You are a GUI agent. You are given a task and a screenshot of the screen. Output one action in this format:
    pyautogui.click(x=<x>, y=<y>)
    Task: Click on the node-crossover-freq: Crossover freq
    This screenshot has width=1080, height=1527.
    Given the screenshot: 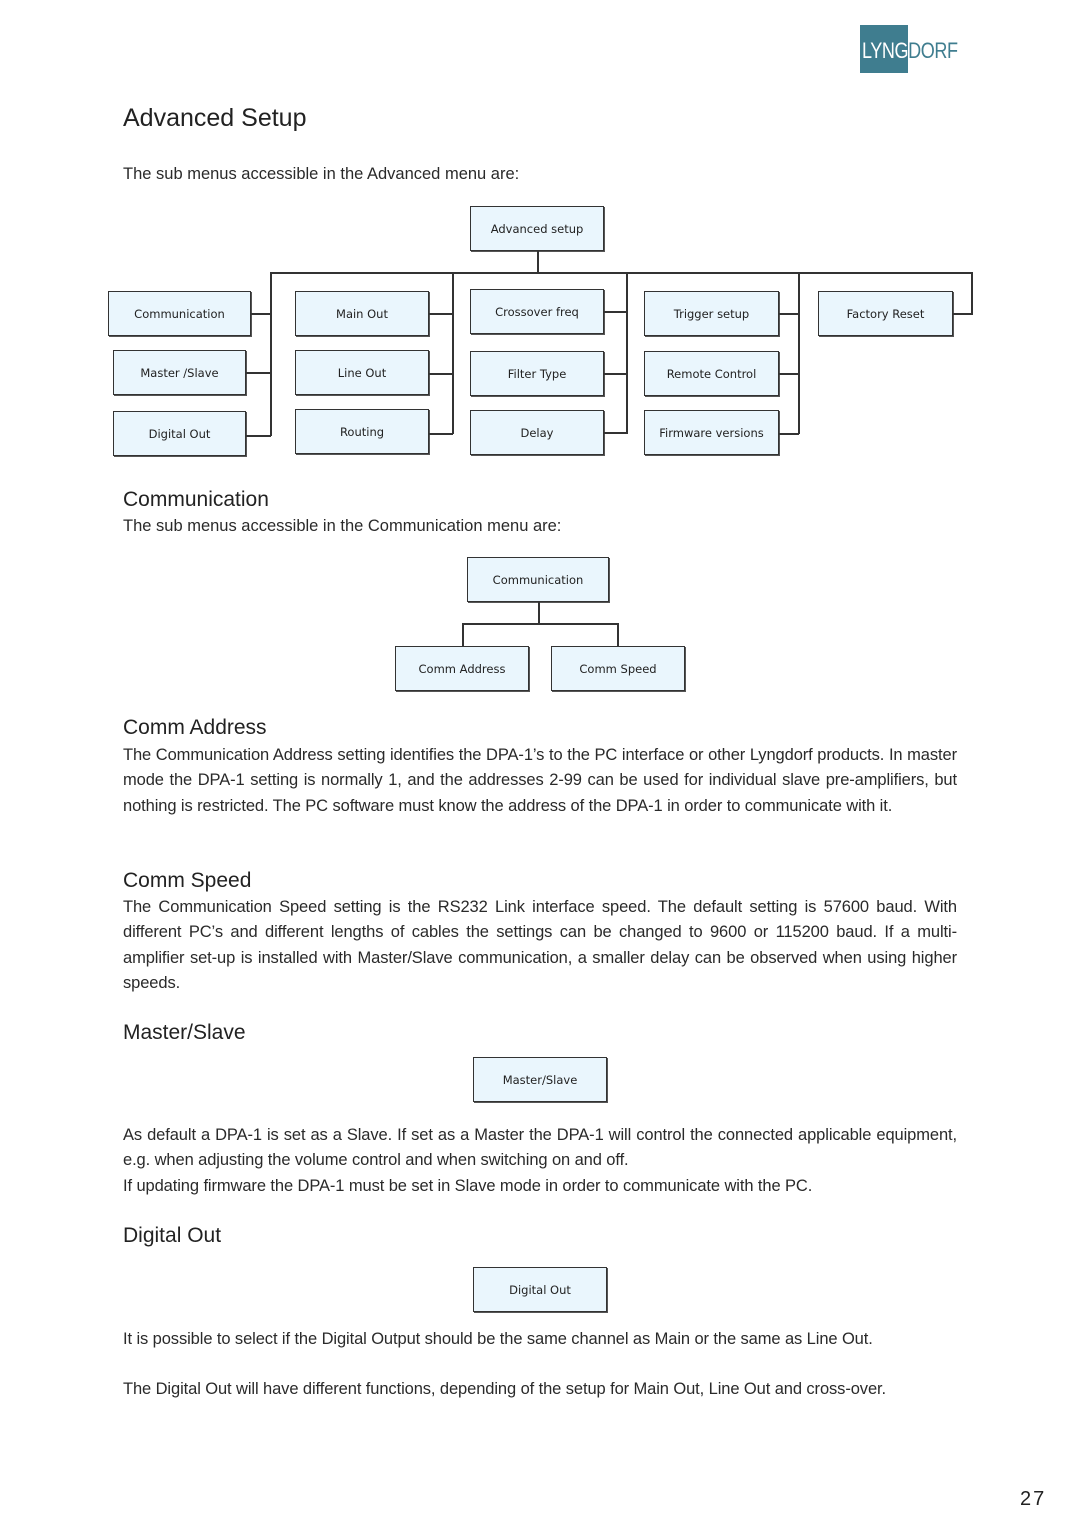 What is the action you would take?
    pyautogui.click(x=537, y=311)
    